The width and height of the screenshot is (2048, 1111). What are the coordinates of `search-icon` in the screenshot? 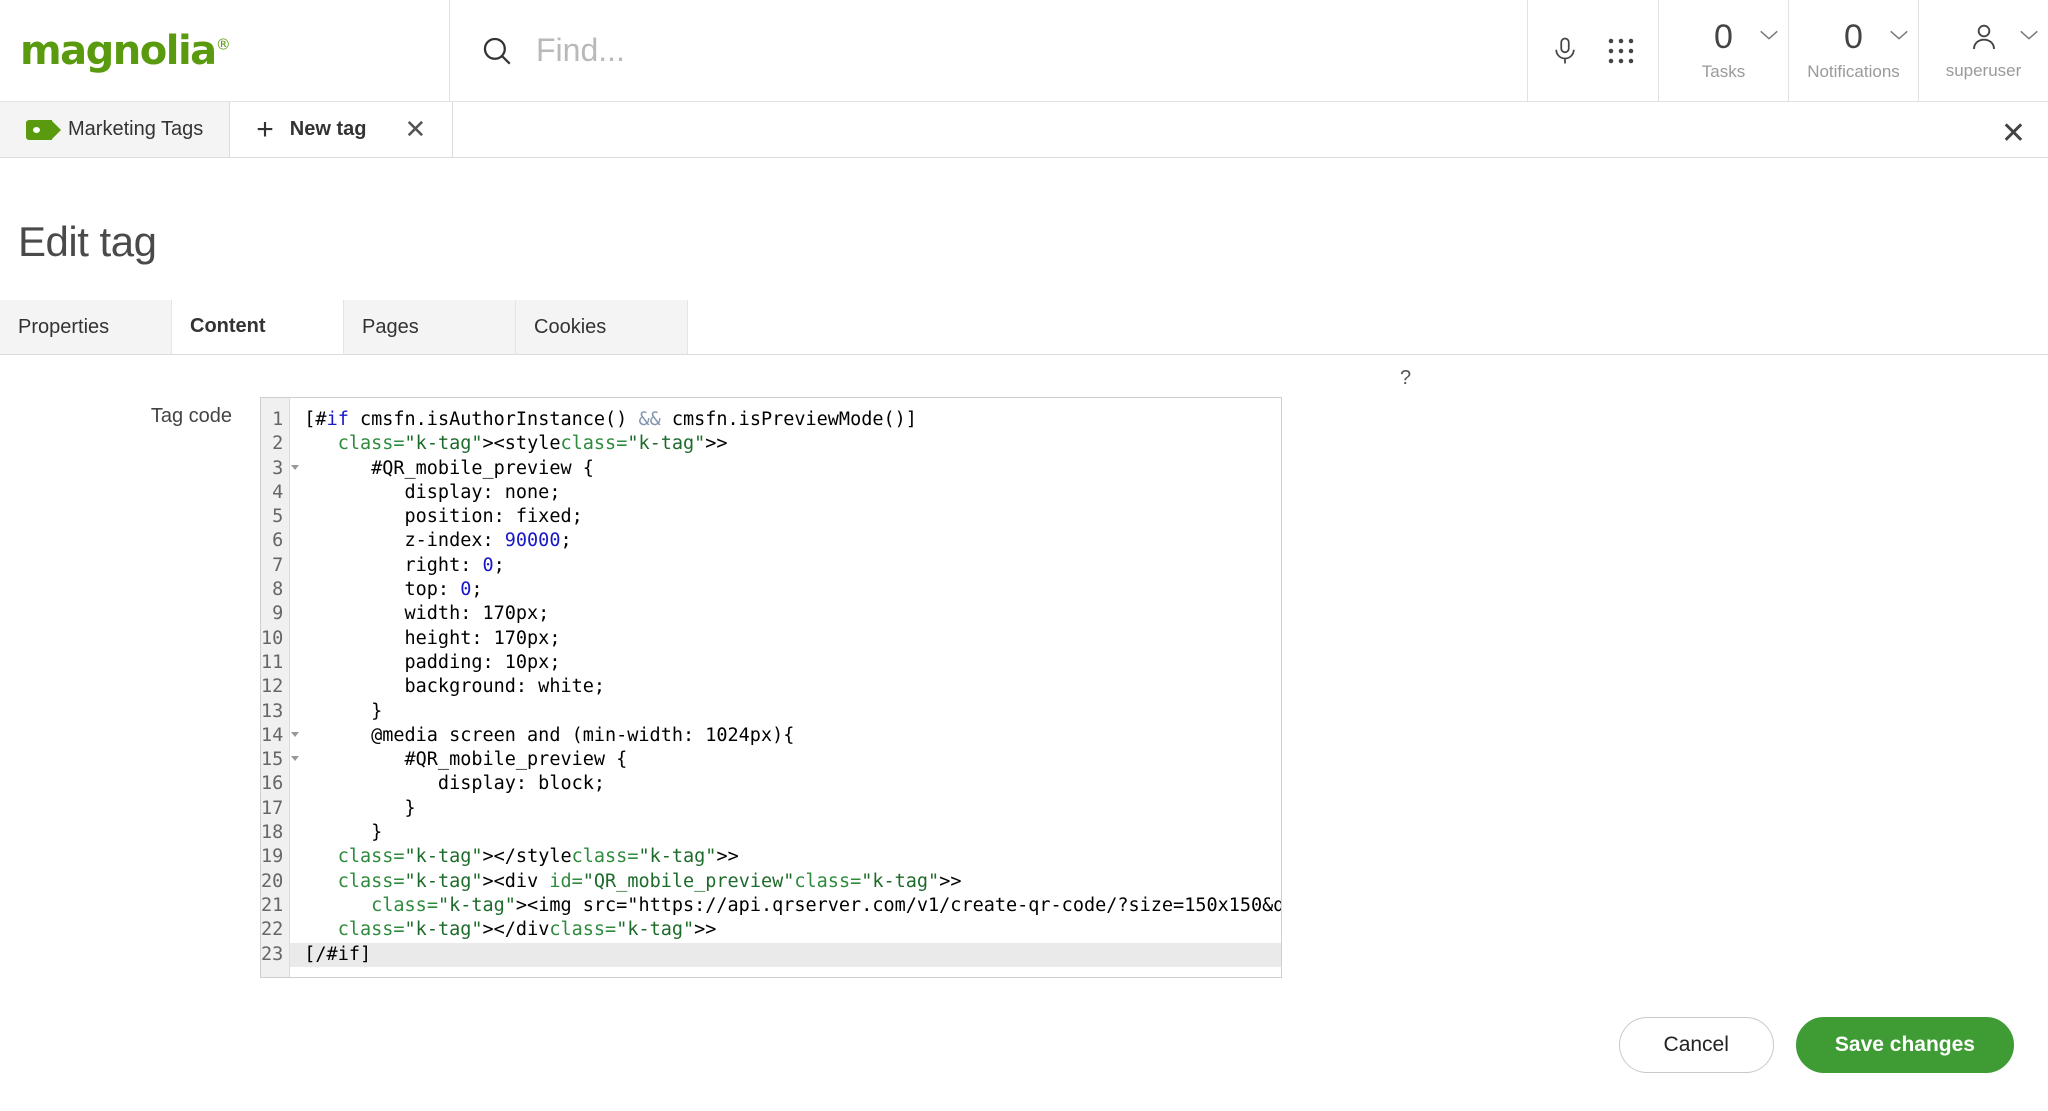 It's located at (497, 51).